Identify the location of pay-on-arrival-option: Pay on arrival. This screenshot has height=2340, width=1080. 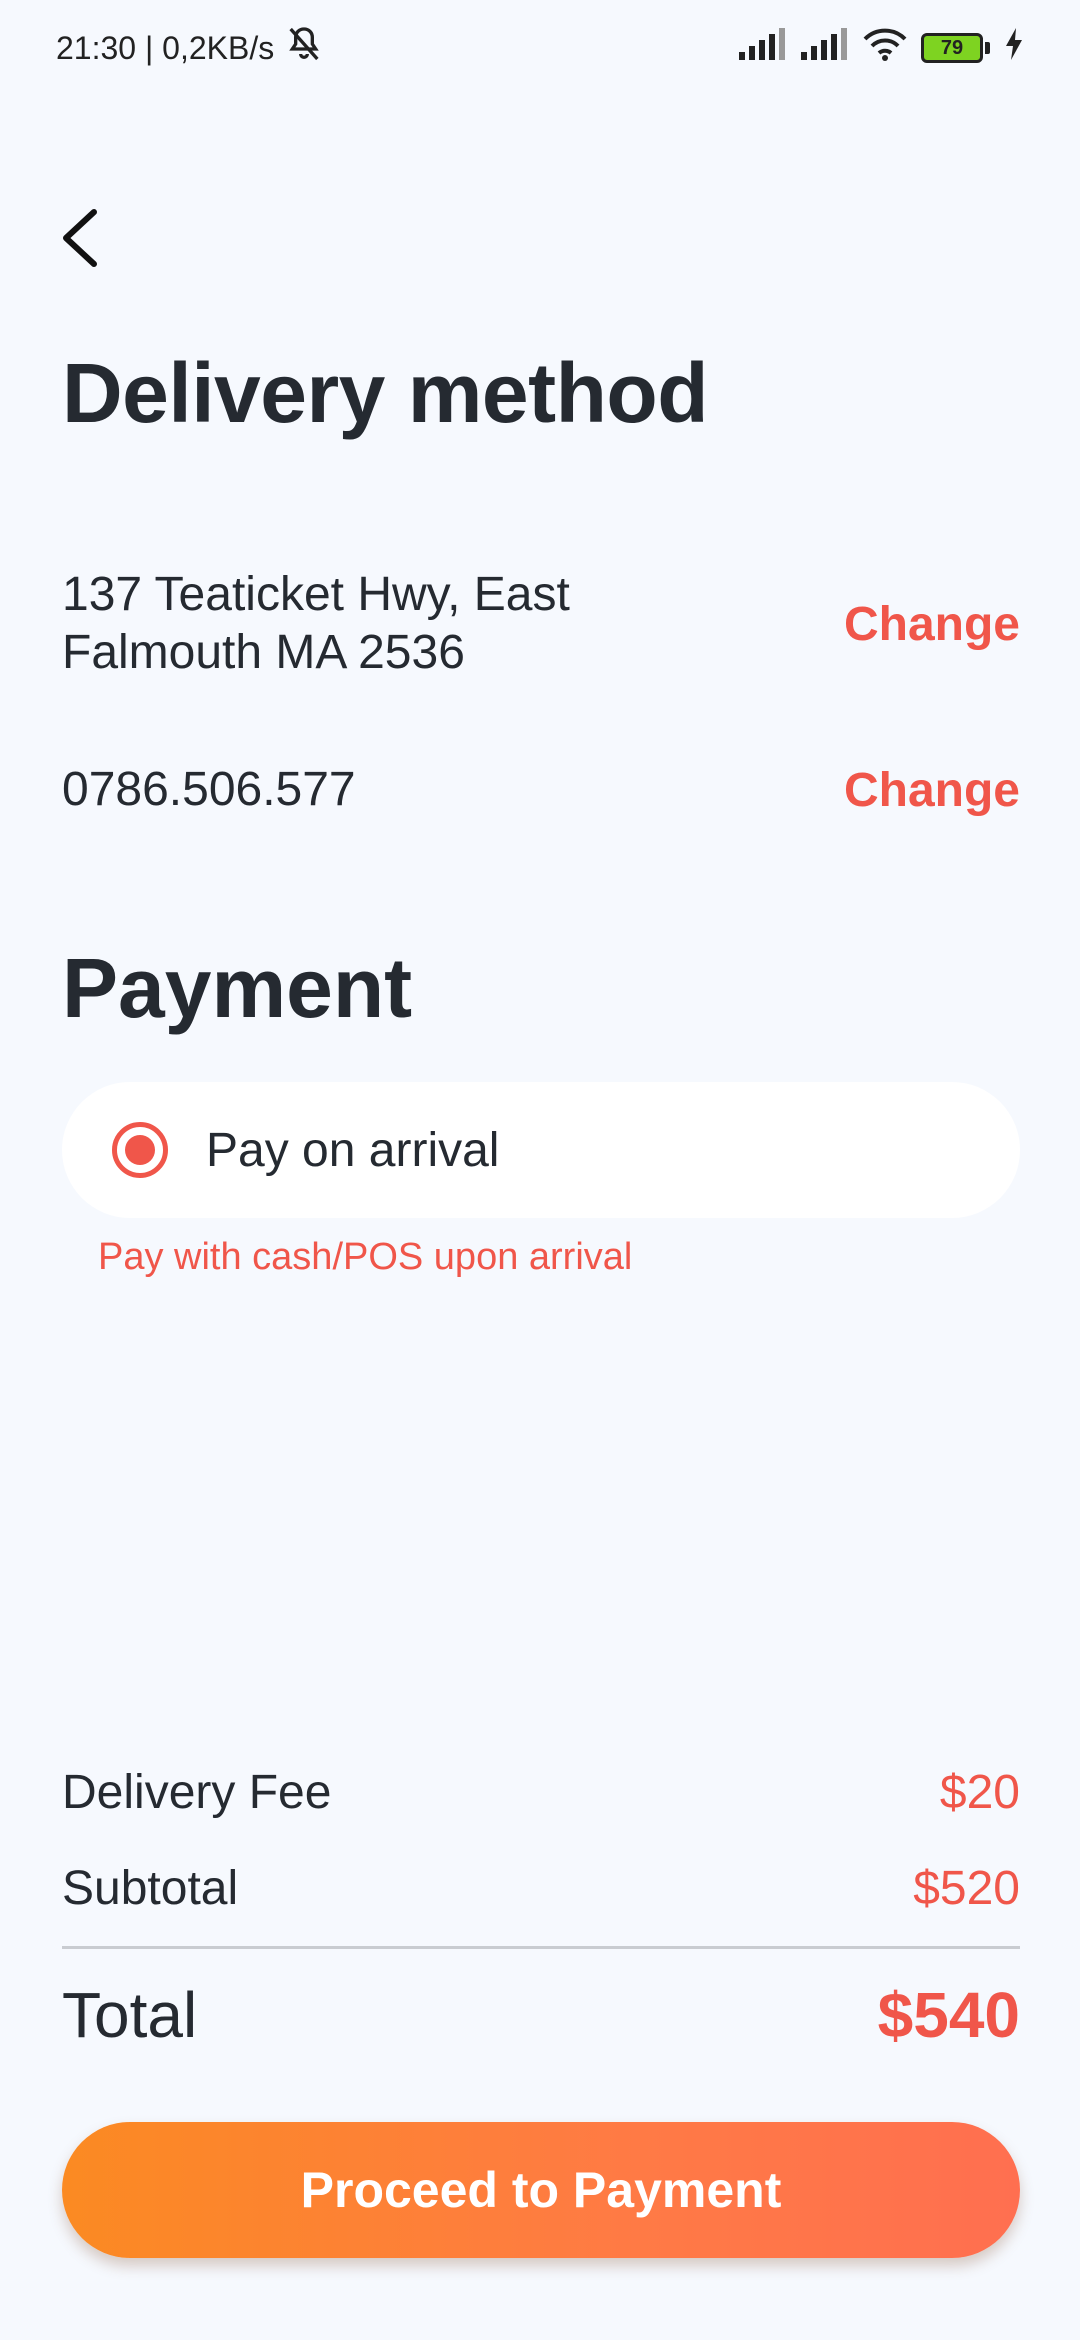
(541, 1150).